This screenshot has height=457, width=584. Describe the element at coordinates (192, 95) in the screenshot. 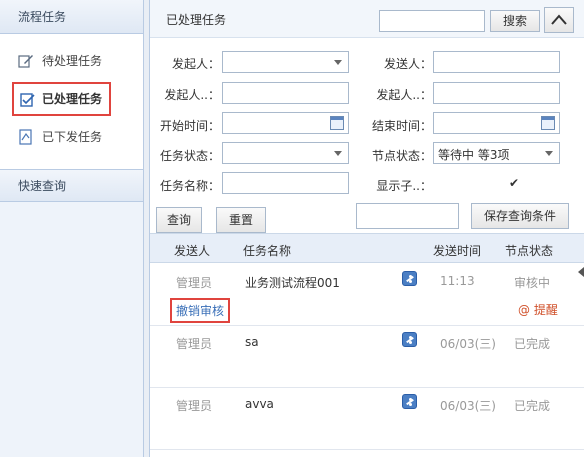

I see `initiator2-label: 发起人..：` at that location.